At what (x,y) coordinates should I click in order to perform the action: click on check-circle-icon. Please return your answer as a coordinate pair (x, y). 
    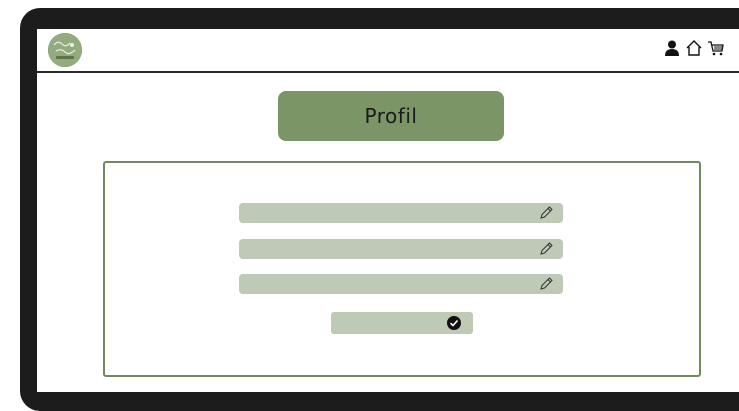
    Looking at the image, I should click on (454, 323).